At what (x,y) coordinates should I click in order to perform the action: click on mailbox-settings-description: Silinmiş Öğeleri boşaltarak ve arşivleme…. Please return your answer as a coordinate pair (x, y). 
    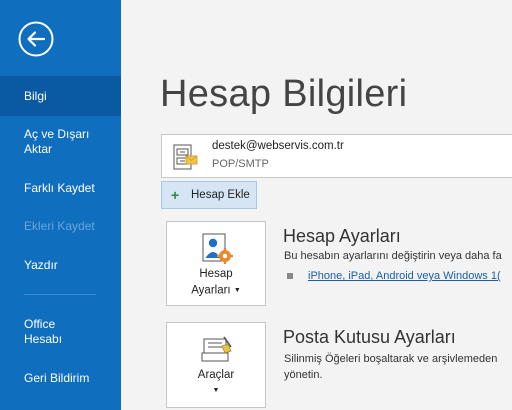
    Looking at the image, I should click on (391, 359).